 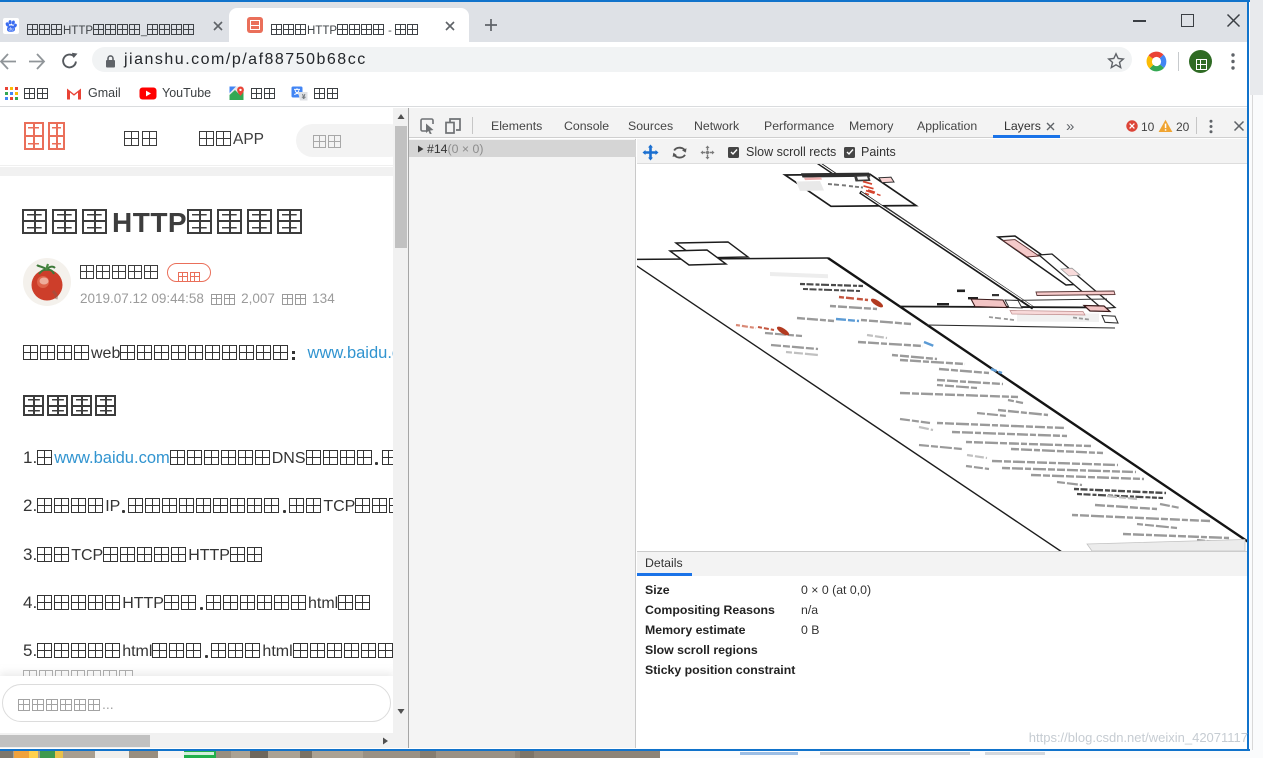 I want to click on svg-text: du, so click(x=11, y=28).